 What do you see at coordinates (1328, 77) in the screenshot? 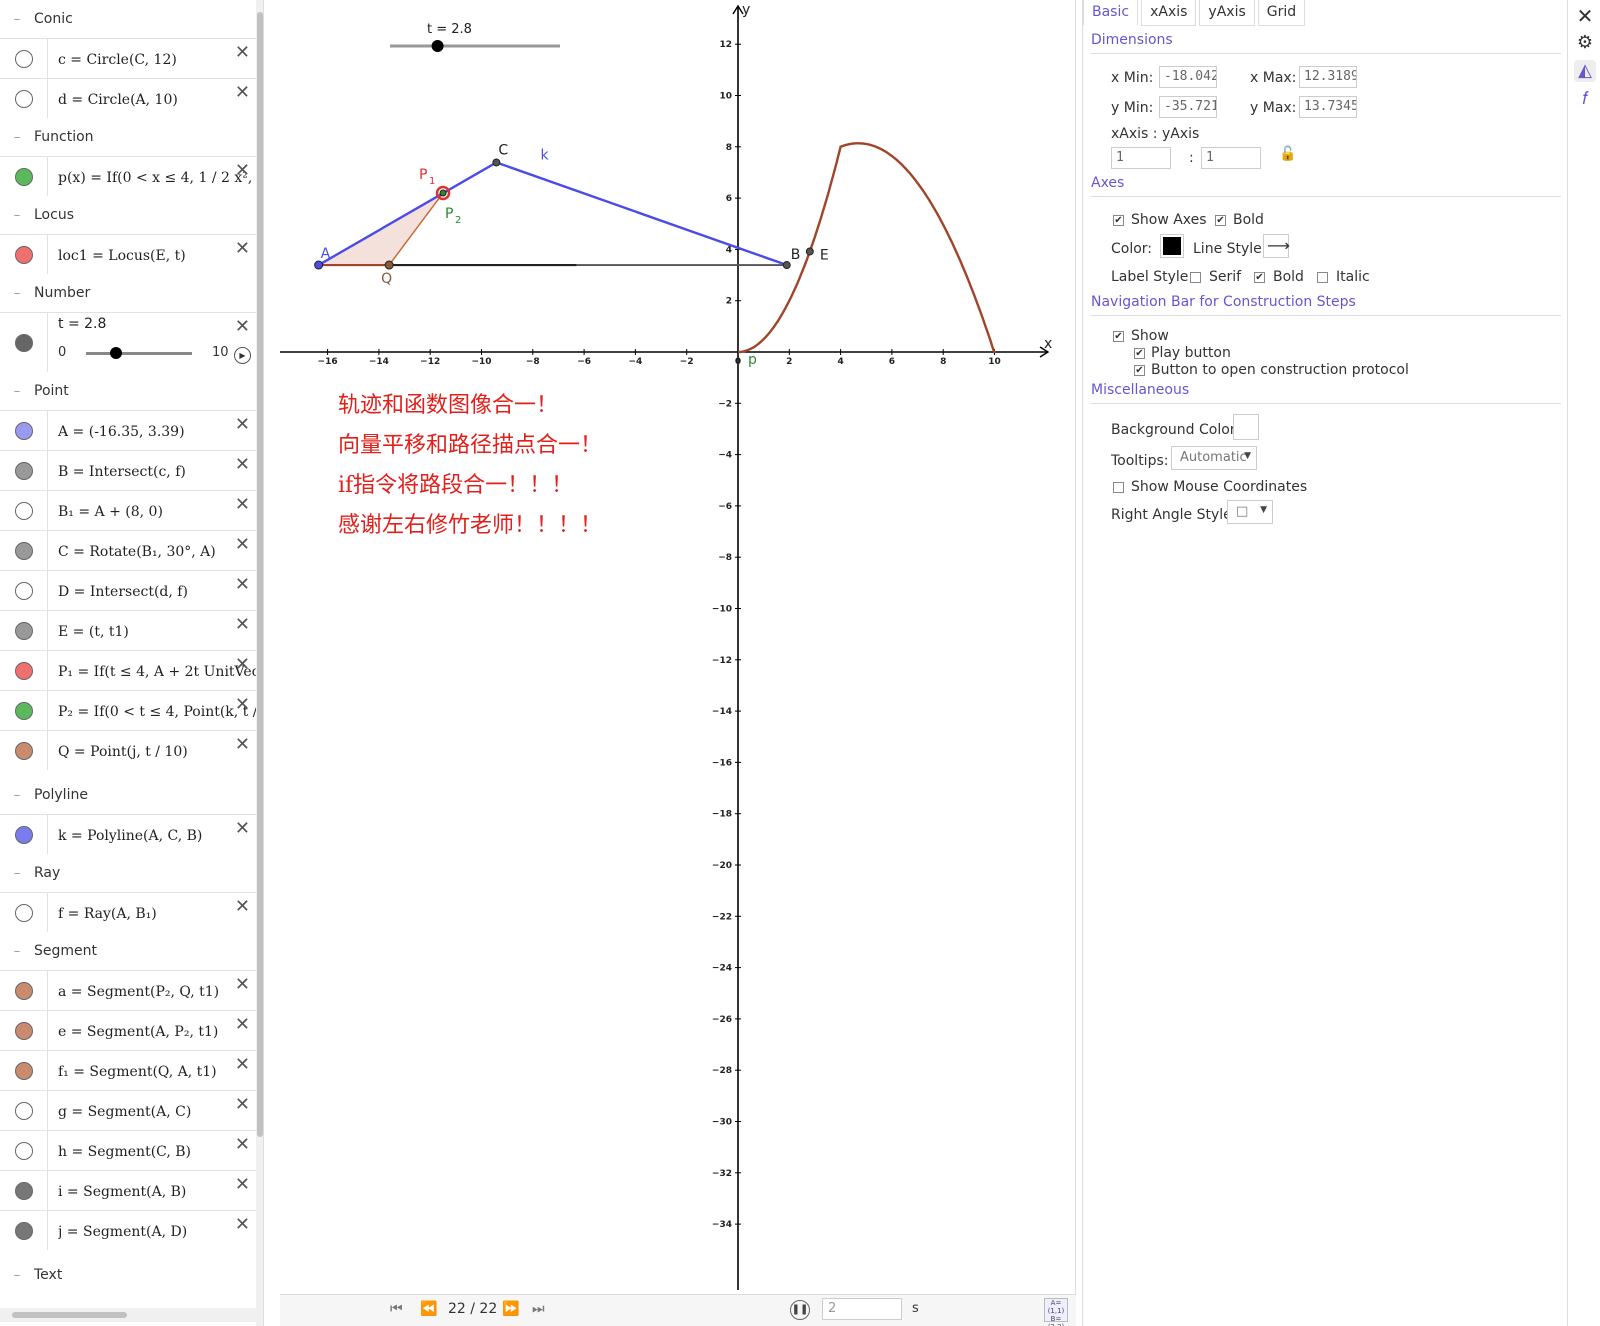
I see `xmax-input: 12.31891` at bounding box center [1328, 77].